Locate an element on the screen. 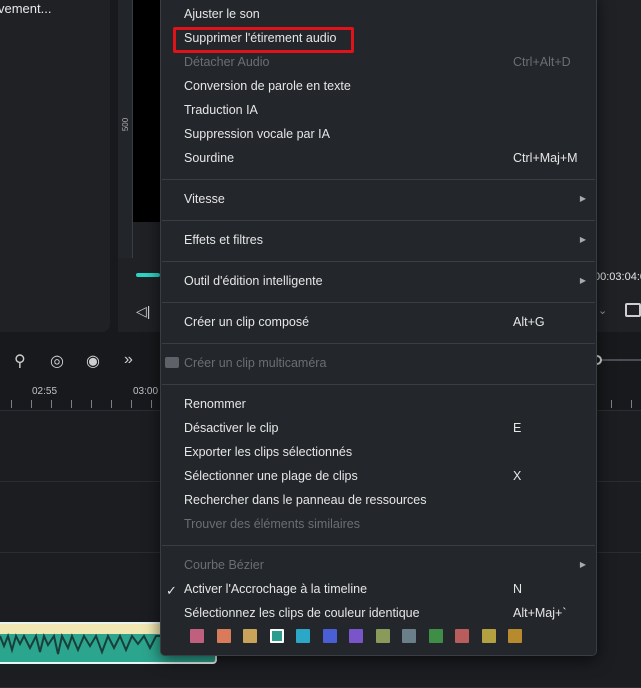 This screenshot has height=688, width=641. menu-item-speech-to-text: Conversion de parole en texte is located at coordinates (390, 86).